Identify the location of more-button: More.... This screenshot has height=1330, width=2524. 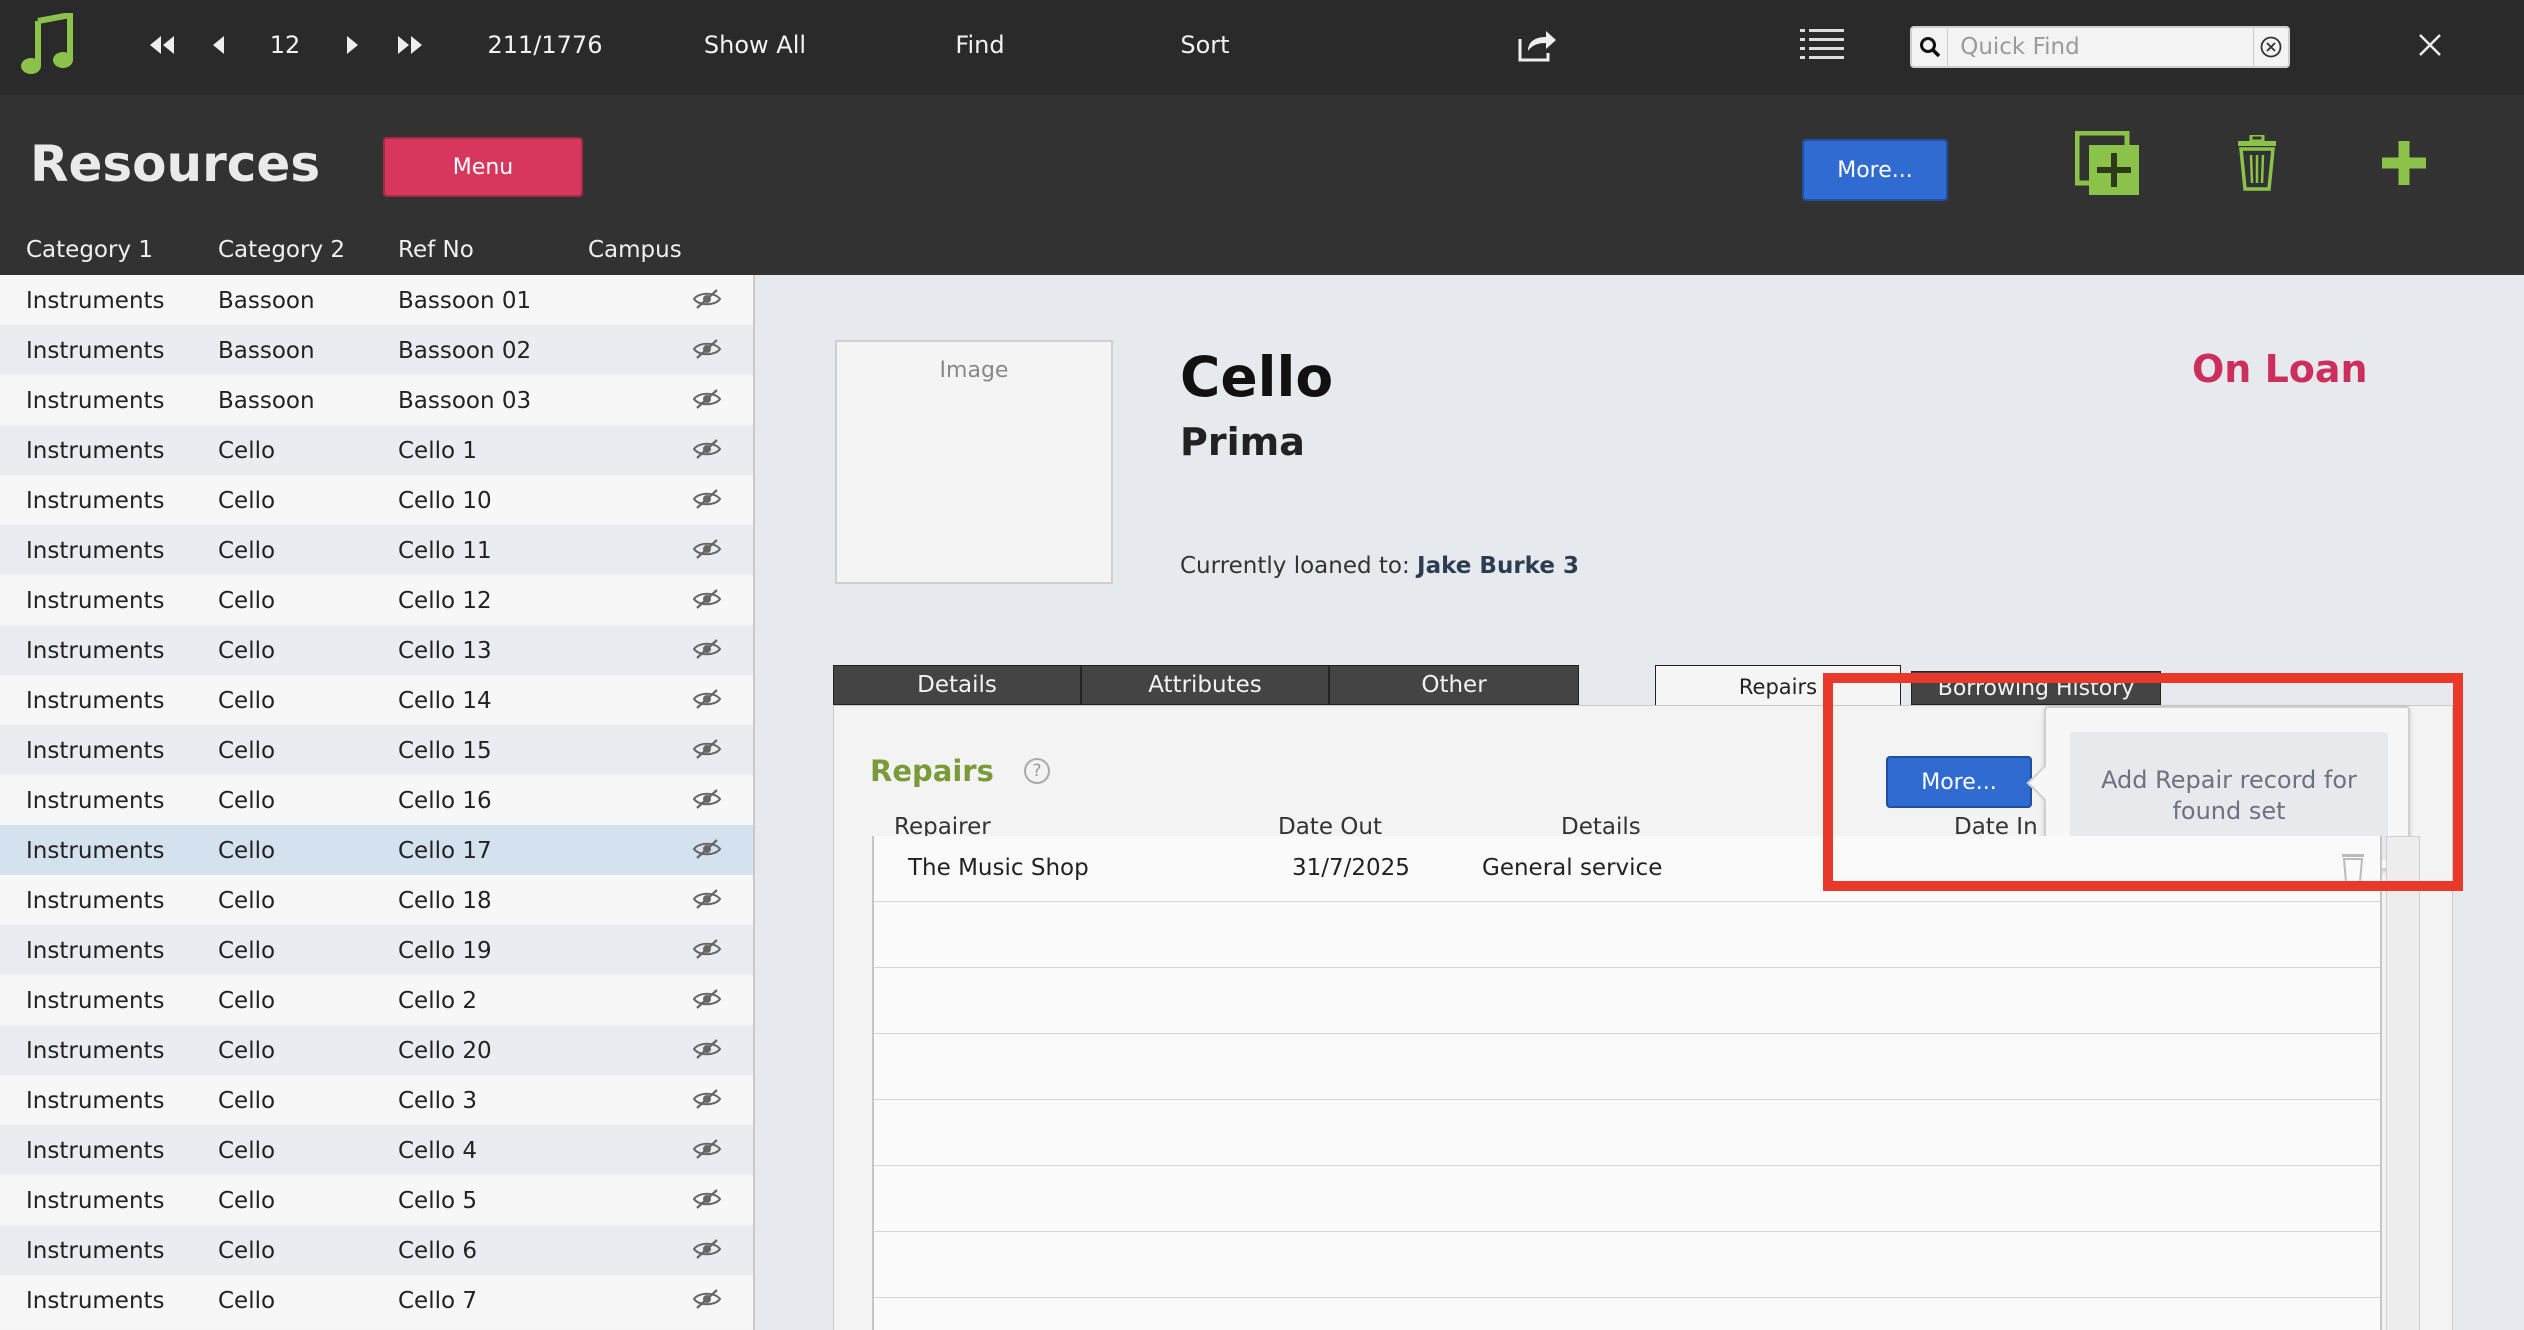
(1875, 170).